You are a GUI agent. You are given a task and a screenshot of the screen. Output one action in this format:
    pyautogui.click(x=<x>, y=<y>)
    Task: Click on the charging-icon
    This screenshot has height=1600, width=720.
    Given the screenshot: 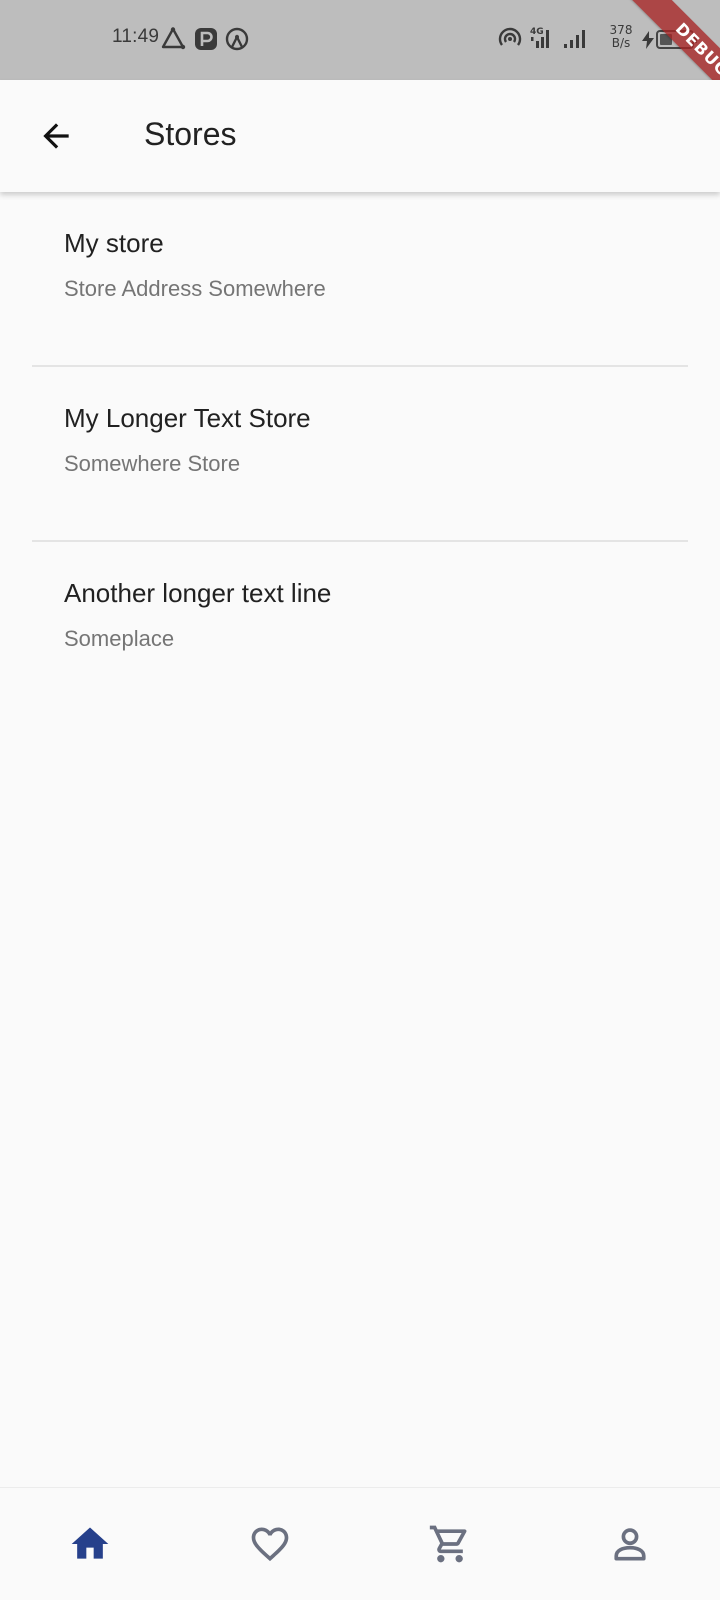 What is the action you would take?
    pyautogui.click(x=648, y=40)
    